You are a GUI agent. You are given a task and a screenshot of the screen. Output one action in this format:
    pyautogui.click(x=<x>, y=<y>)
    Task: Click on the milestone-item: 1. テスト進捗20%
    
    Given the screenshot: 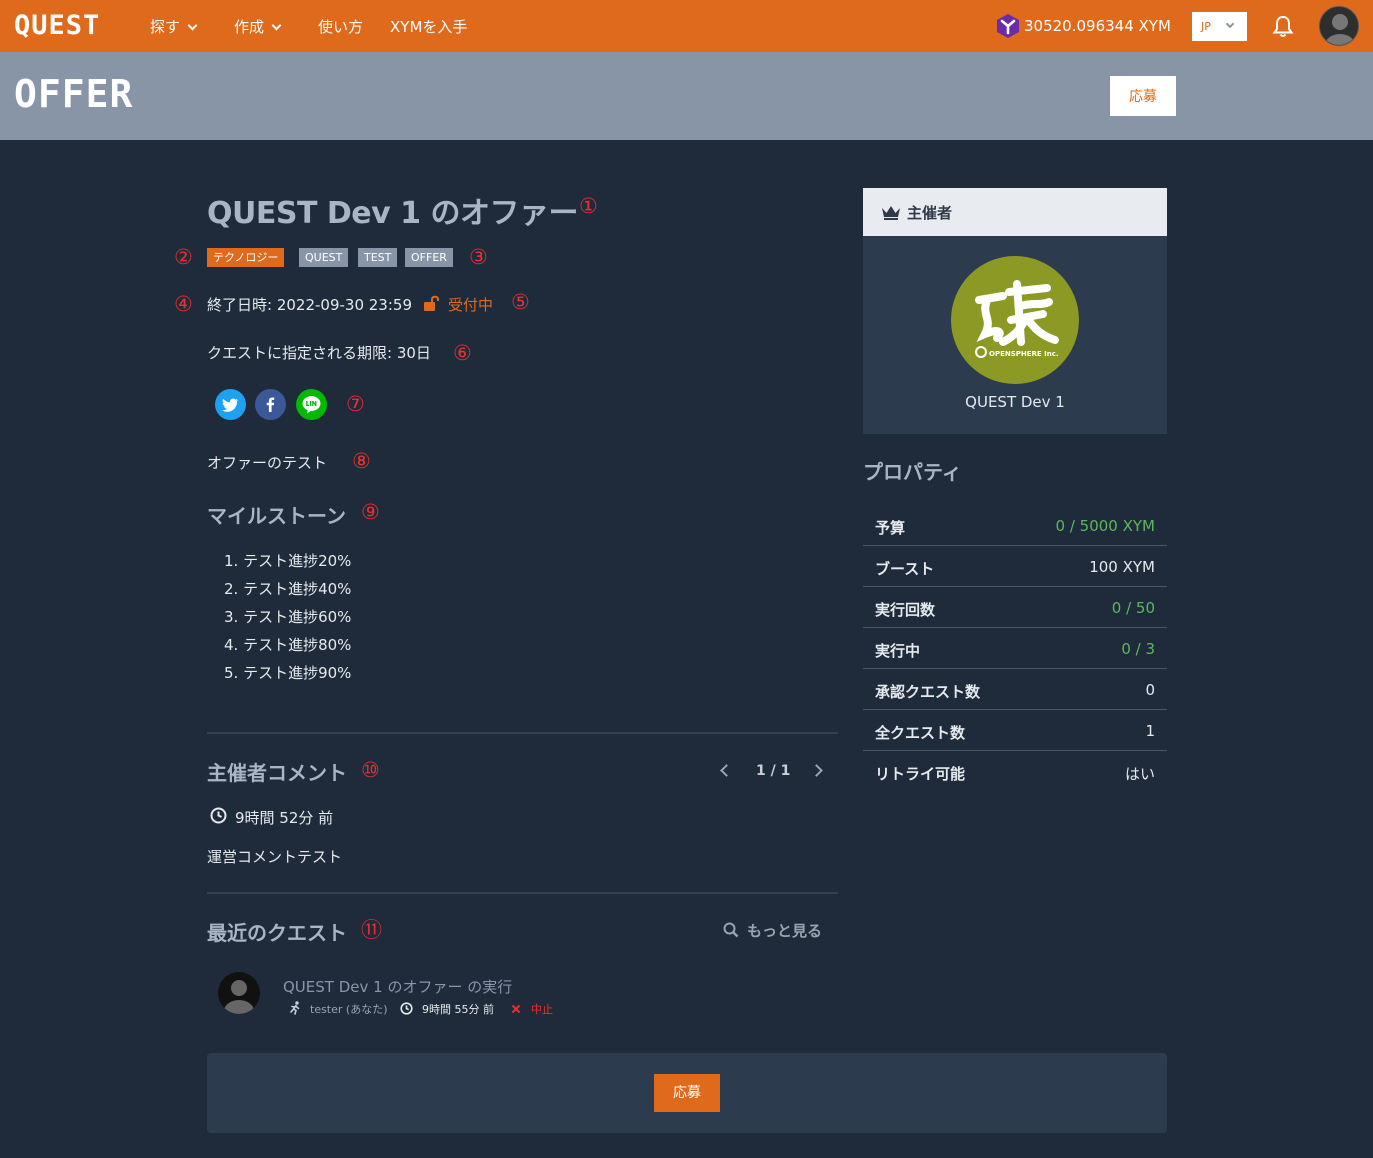 What is the action you would take?
    pyautogui.click(x=288, y=561)
    